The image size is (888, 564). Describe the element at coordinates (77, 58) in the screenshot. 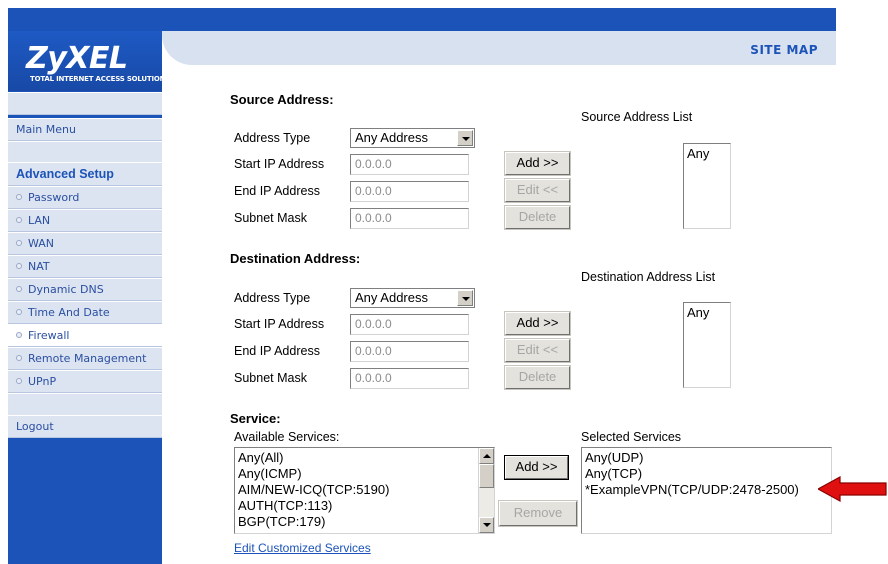

I see `logo-title: ZyXEL` at that location.